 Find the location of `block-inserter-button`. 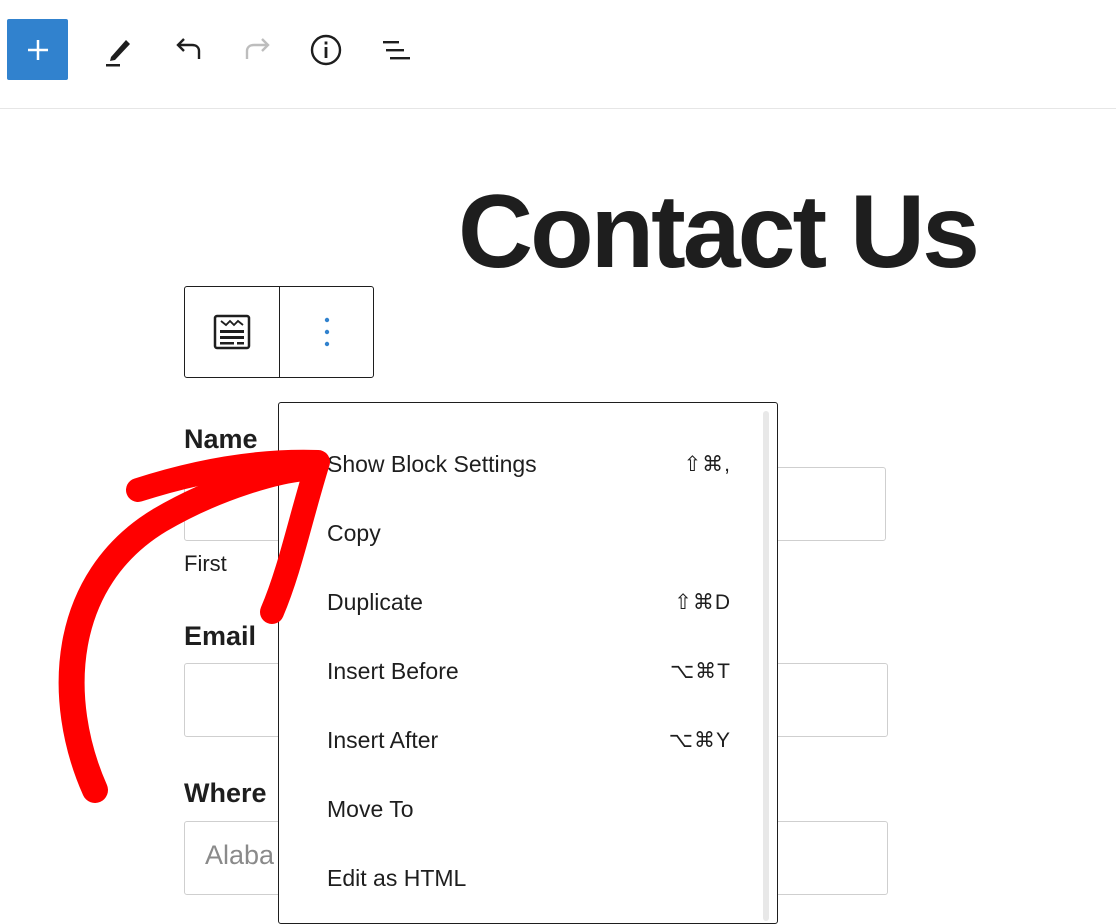

block-inserter-button is located at coordinates (37, 49).